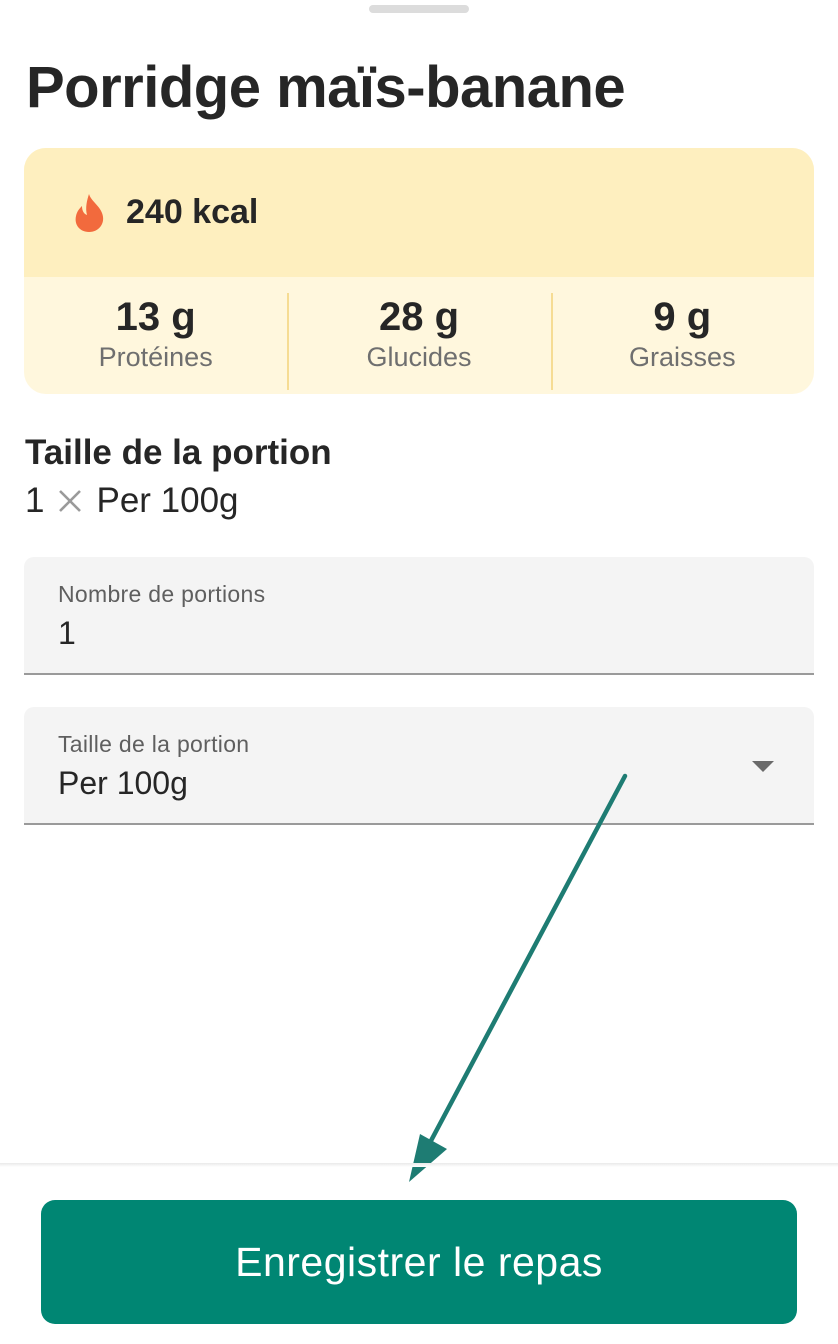  I want to click on macro-fat: 9 g Graisses, so click(682, 335).